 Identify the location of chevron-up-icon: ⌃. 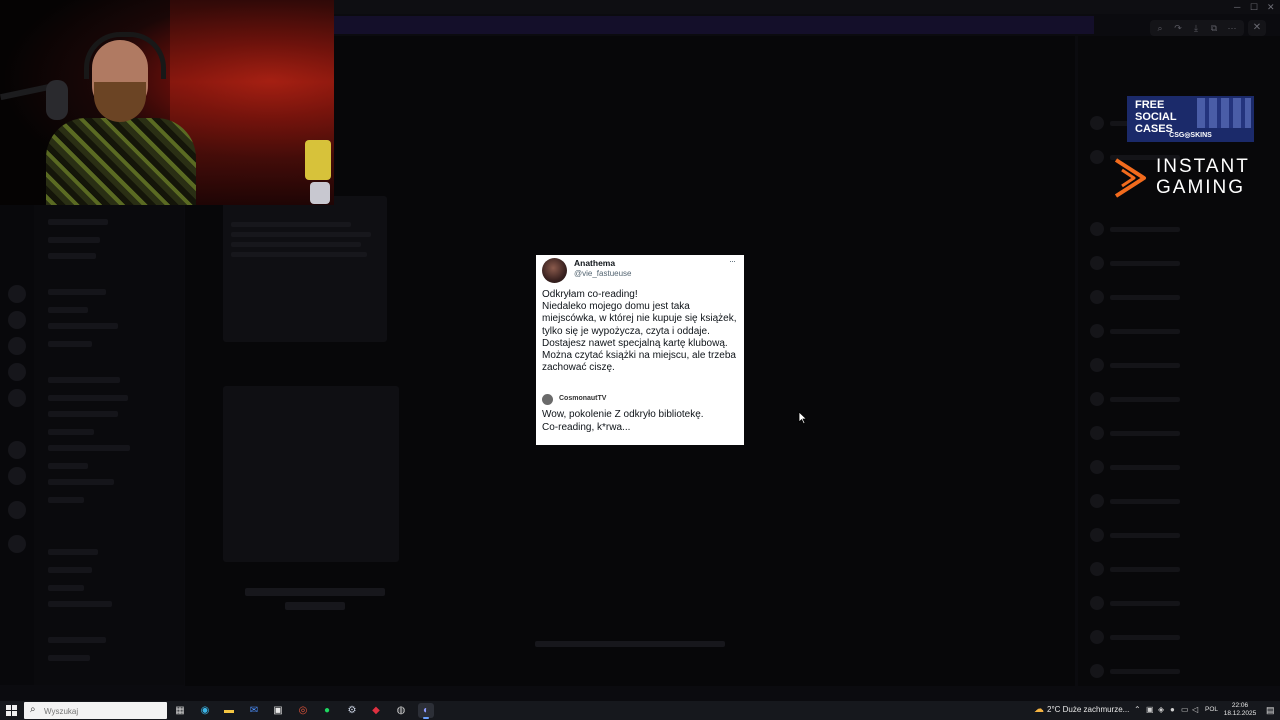
(1137, 709).